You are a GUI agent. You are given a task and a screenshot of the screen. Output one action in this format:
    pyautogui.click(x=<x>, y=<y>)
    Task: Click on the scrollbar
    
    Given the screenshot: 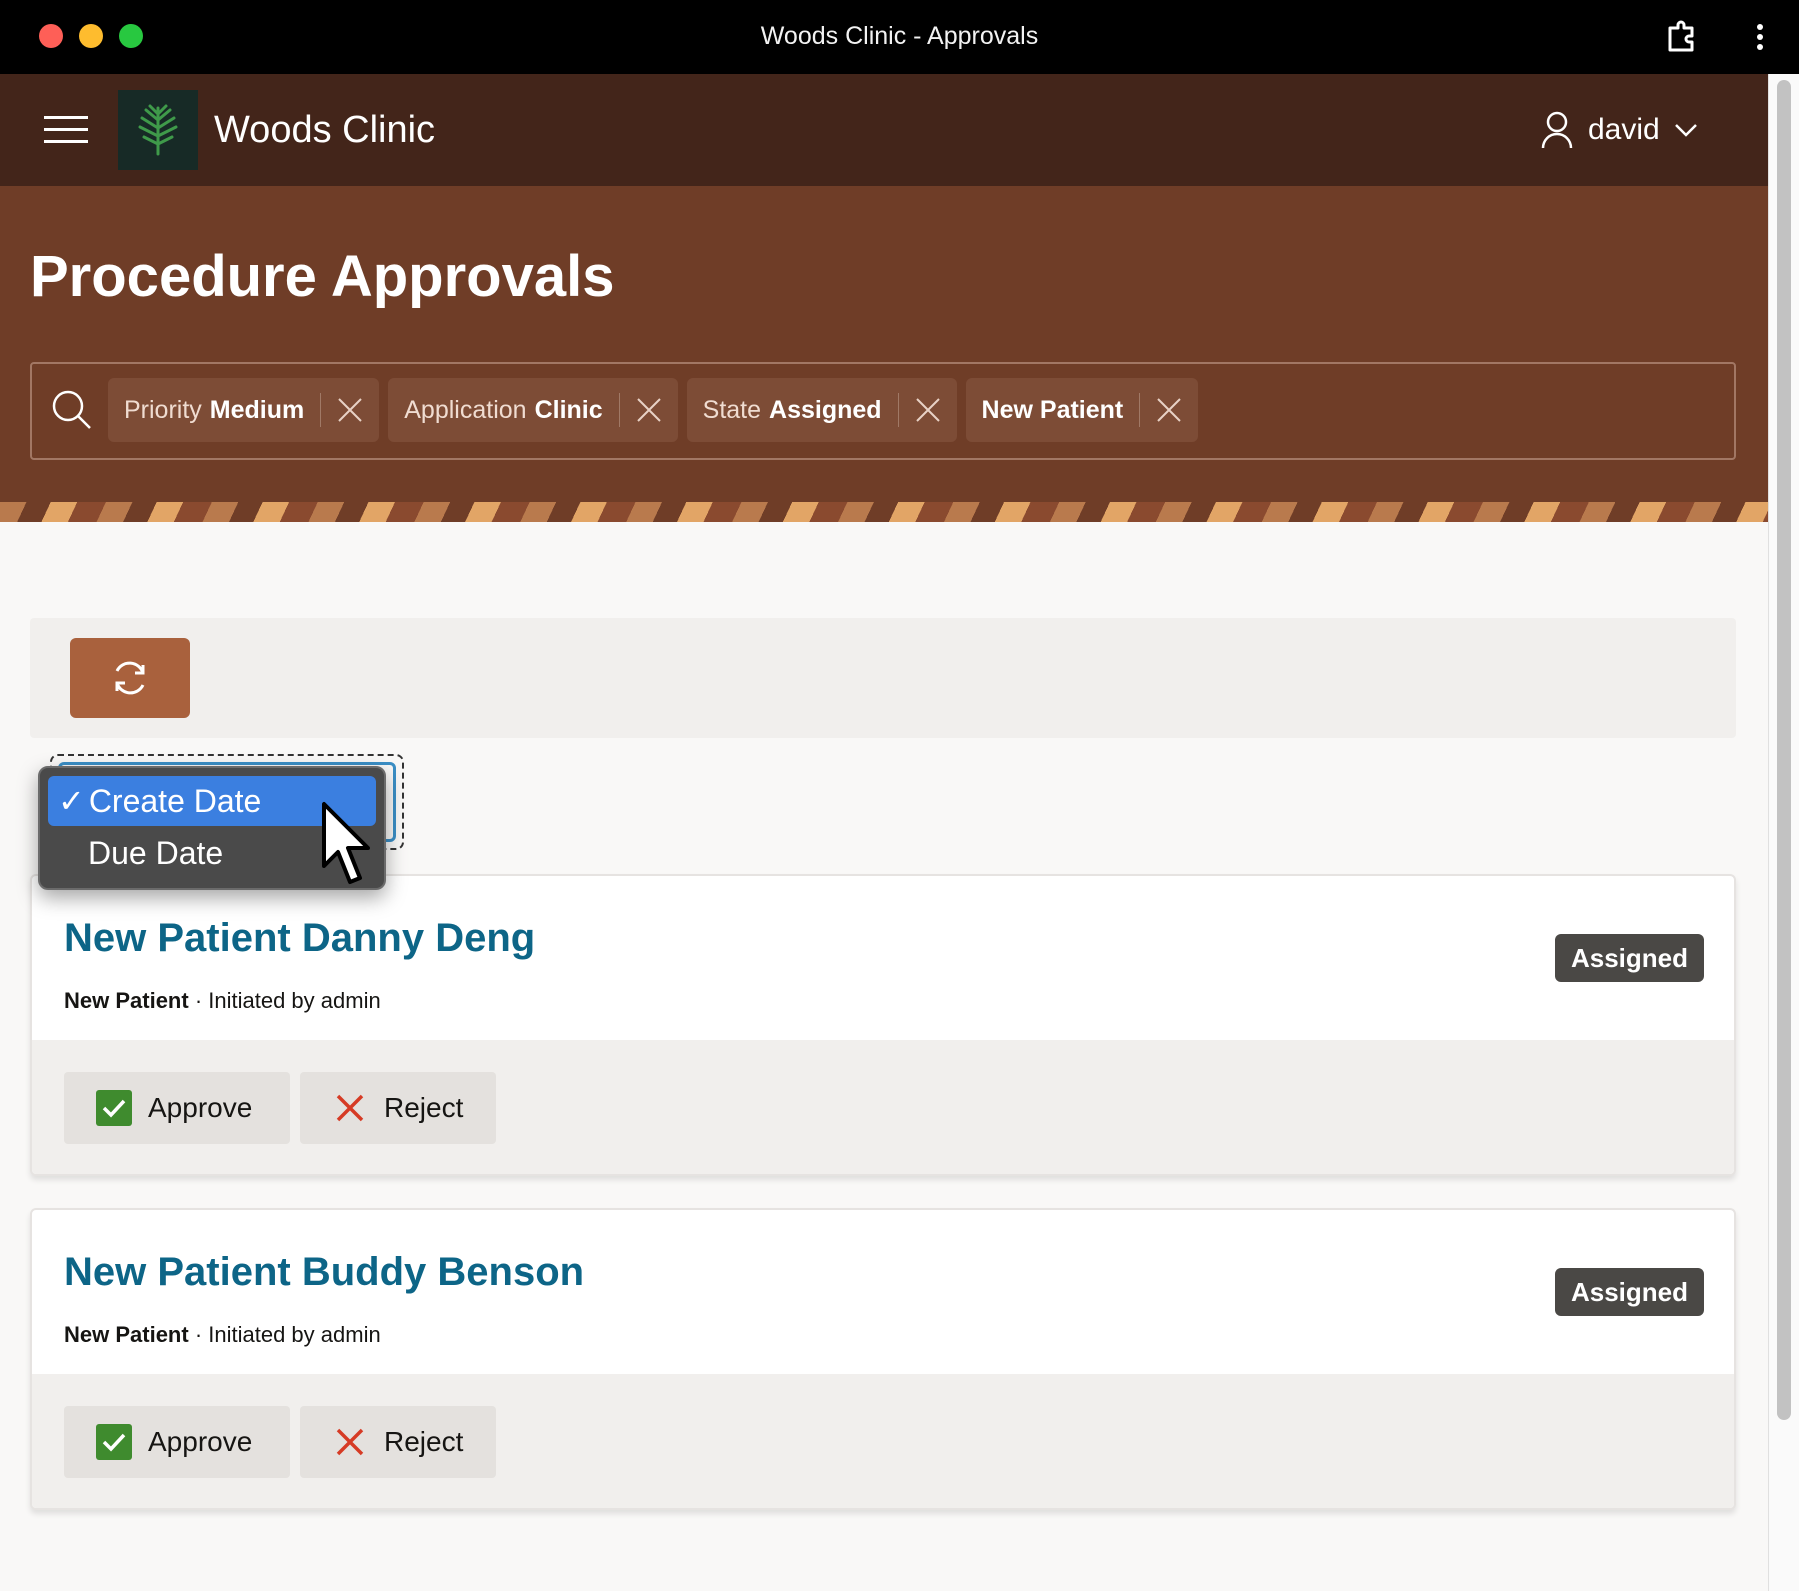 What is the action you would take?
    pyautogui.click(x=1783, y=832)
    